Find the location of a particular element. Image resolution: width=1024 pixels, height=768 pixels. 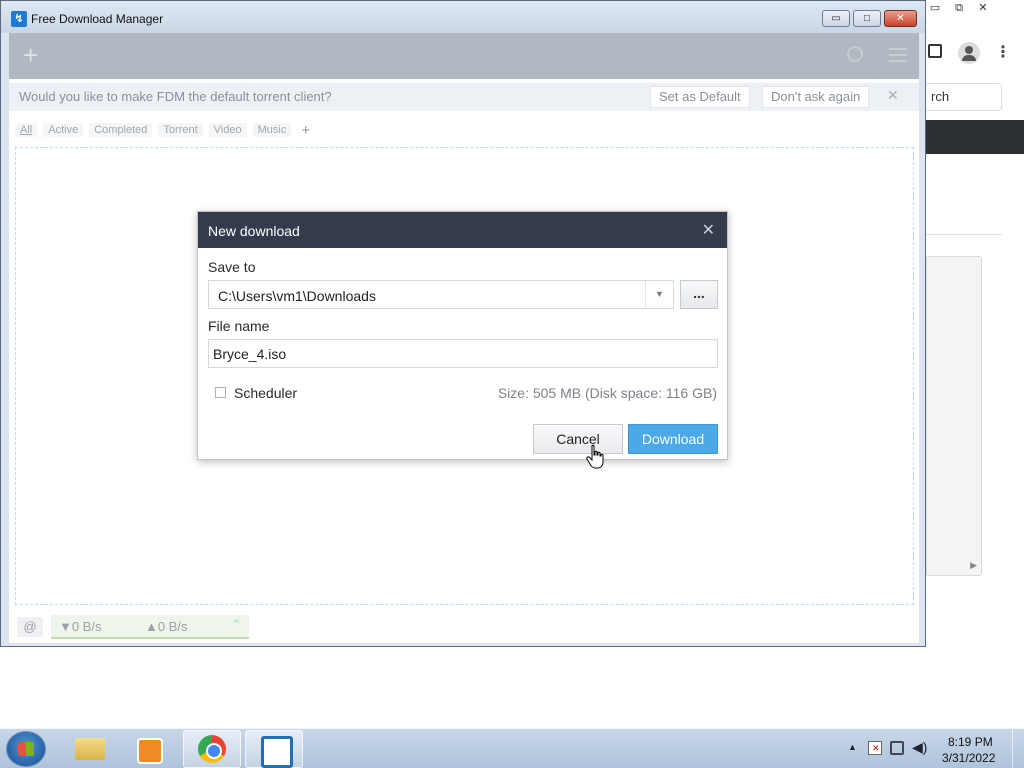

tab-all: All is located at coordinates (26, 130).